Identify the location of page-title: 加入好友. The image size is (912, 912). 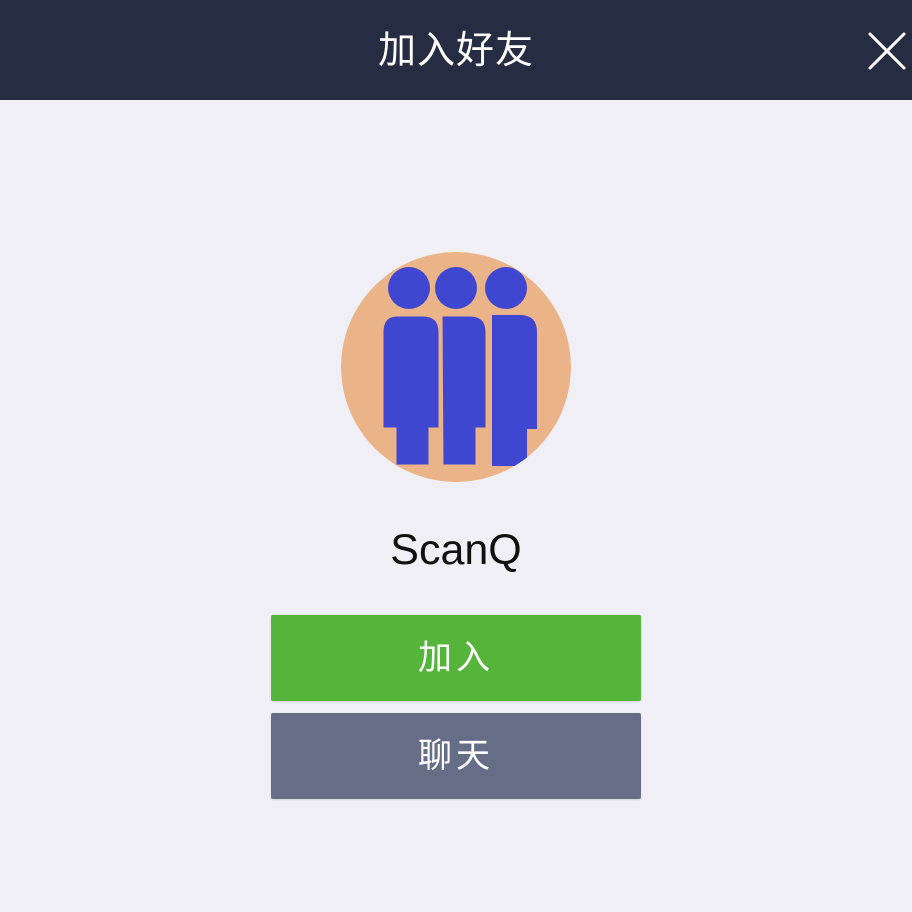
(455, 50).